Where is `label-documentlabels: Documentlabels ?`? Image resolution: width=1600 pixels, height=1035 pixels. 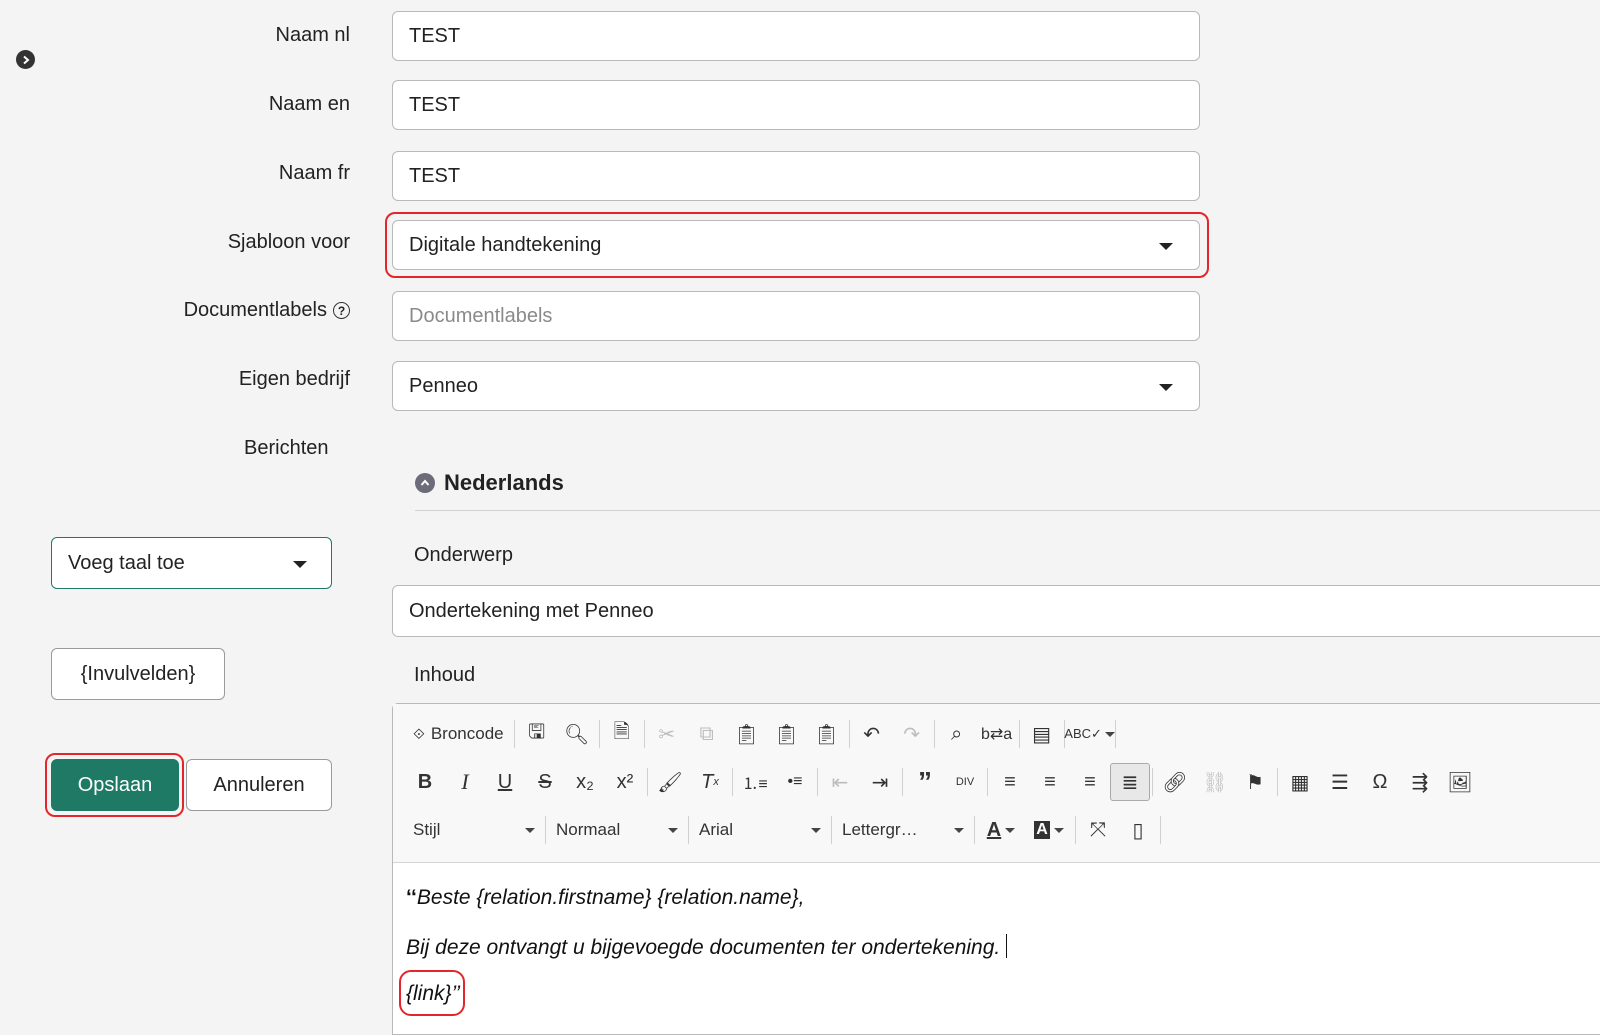
label-documentlabels: Documentlabels ? is located at coordinates (267, 310).